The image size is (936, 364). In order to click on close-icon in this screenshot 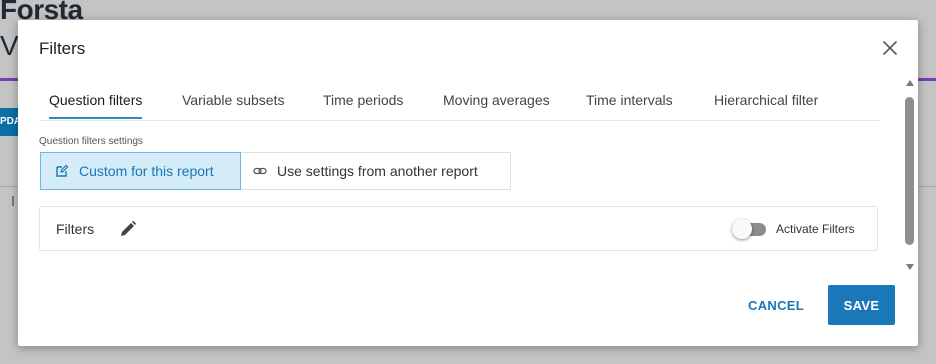, I will do `click(890, 48)`.